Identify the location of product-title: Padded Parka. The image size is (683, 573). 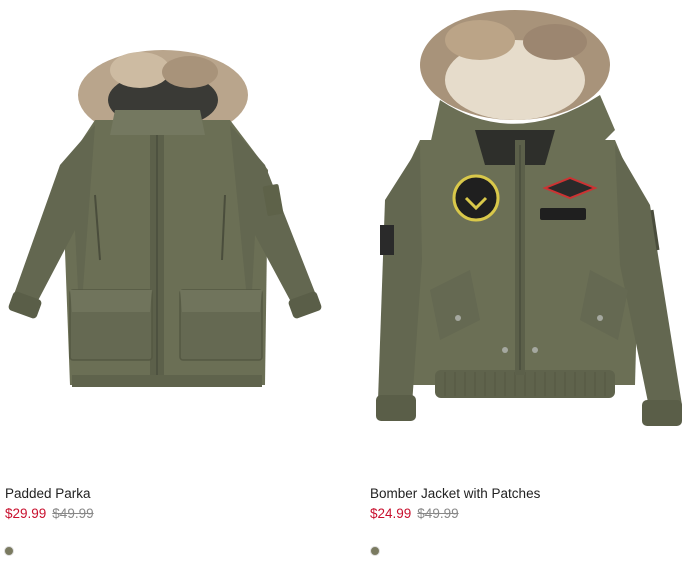
(48, 493).